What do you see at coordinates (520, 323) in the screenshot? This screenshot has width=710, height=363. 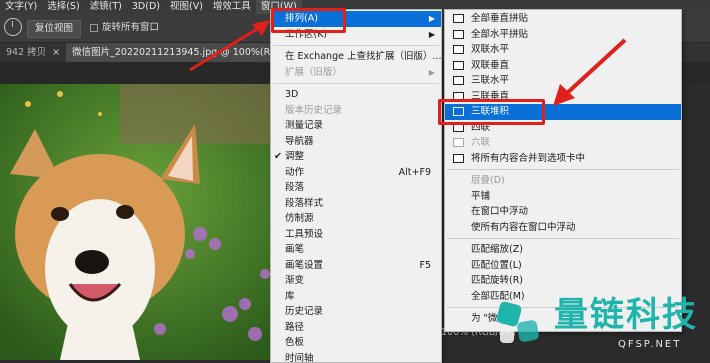 I see `brand-logo-icon` at bounding box center [520, 323].